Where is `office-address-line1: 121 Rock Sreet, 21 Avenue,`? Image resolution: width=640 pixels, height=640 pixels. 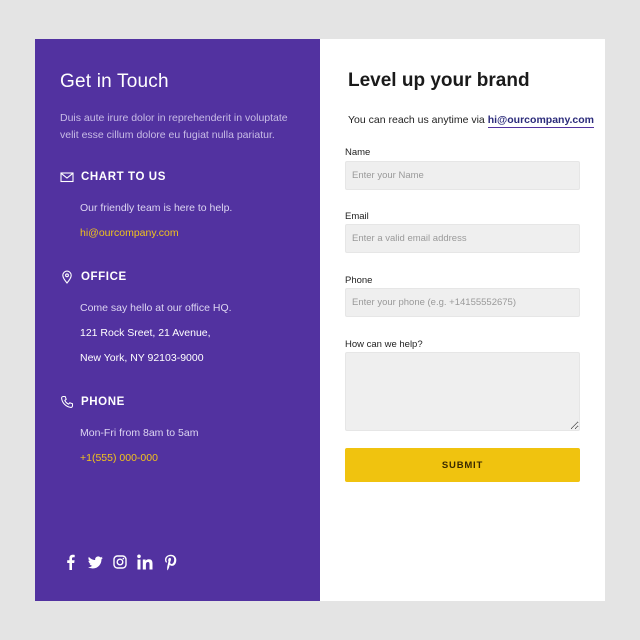 office-address-line1: 121 Rock Sreet, 21 Avenue, is located at coordinates (145, 333).